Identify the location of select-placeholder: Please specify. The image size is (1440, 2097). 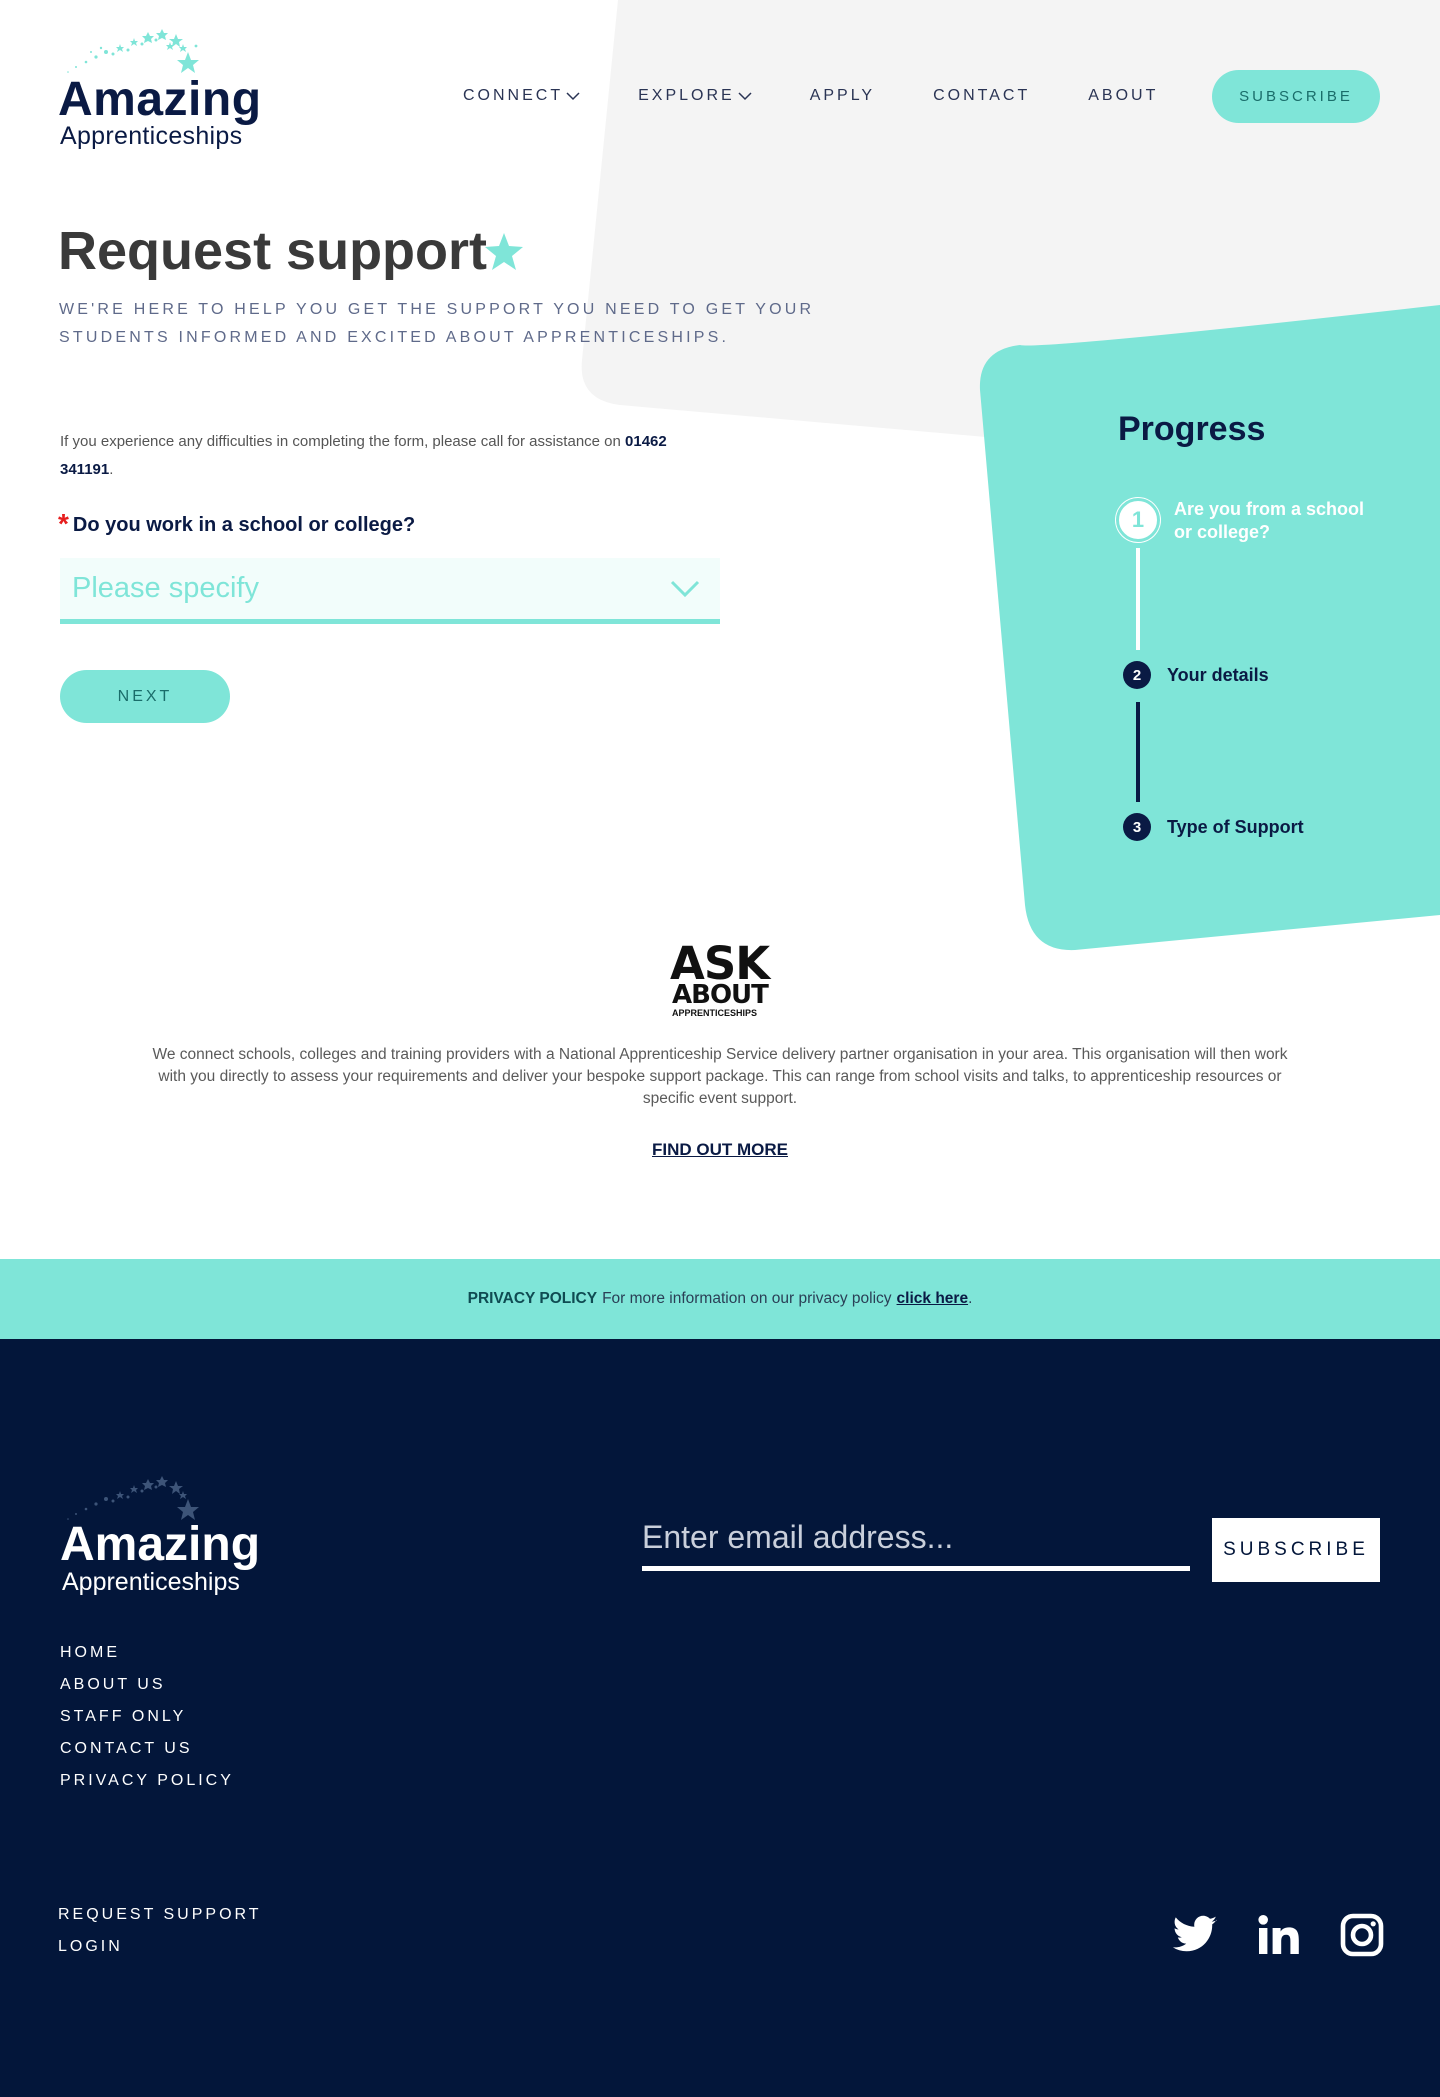
(165, 588).